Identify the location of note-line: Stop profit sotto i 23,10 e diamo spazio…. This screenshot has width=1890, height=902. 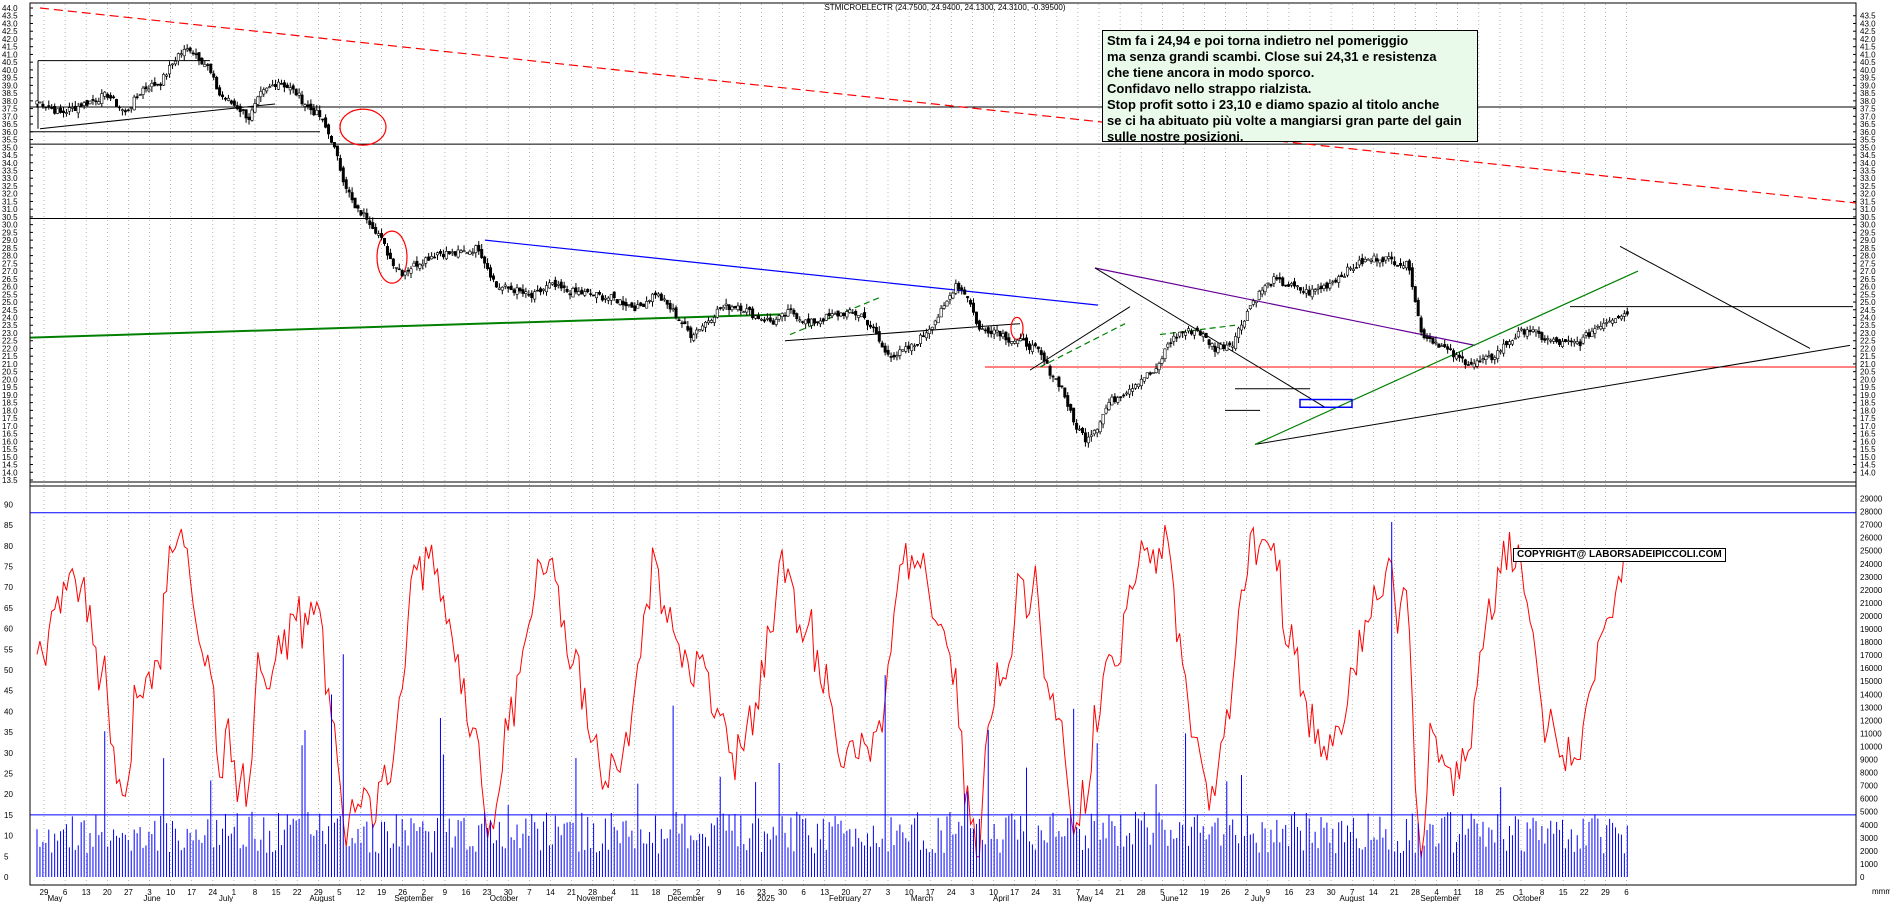
(1273, 104).